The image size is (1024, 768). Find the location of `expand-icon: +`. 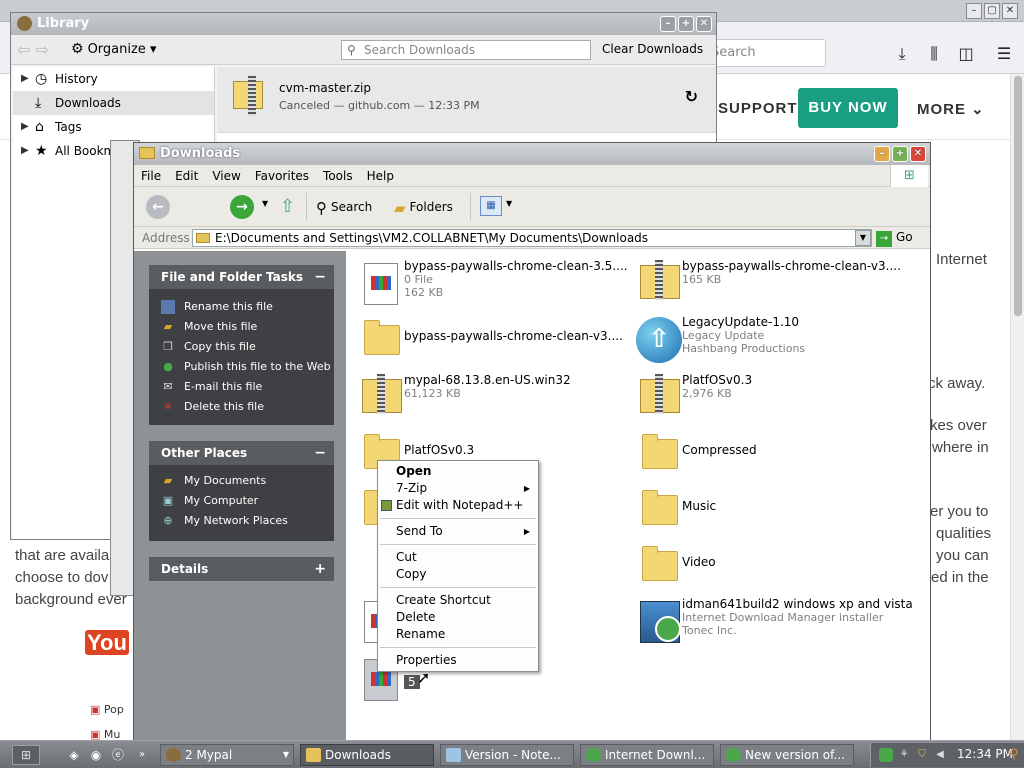

expand-icon: + is located at coordinates (320, 569).